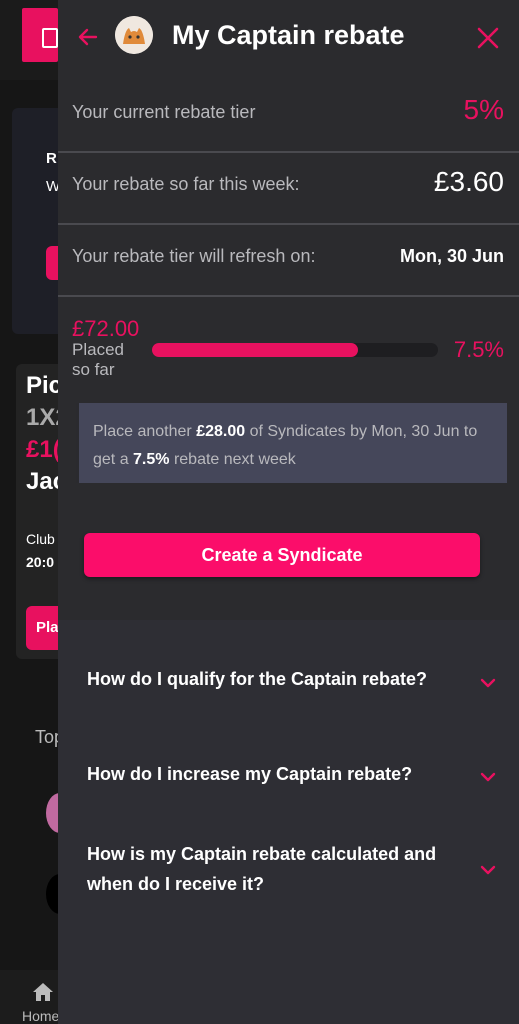 The image size is (519, 1024). What do you see at coordinates (106, 328) in the screenshot?
I see `placed-amount: £72.00` at bounding box center [106, 328].